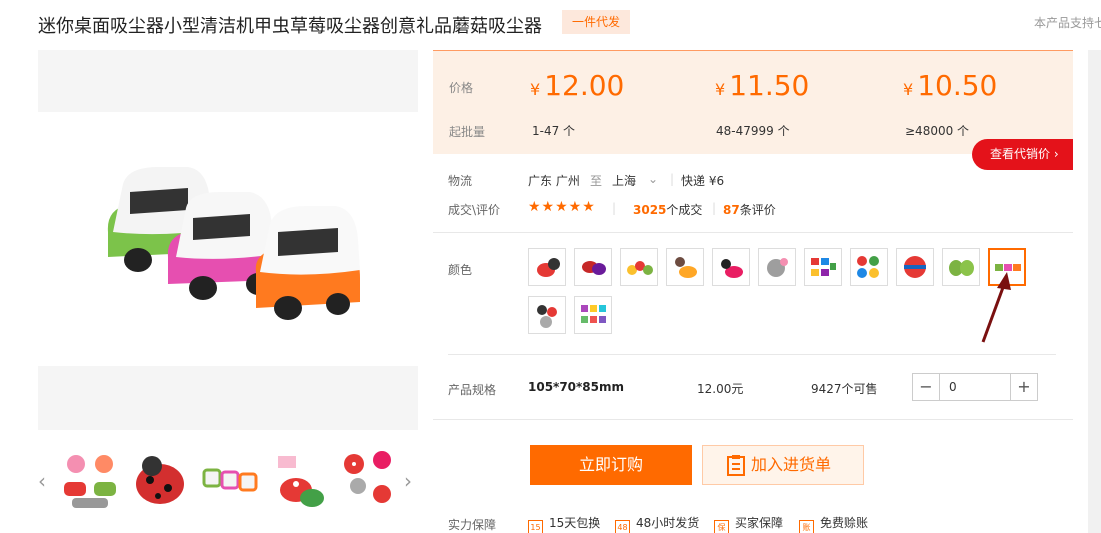  Describe the element at coordinates (1023, 387) in the screenshot. I see `increase-button: +` at that location.